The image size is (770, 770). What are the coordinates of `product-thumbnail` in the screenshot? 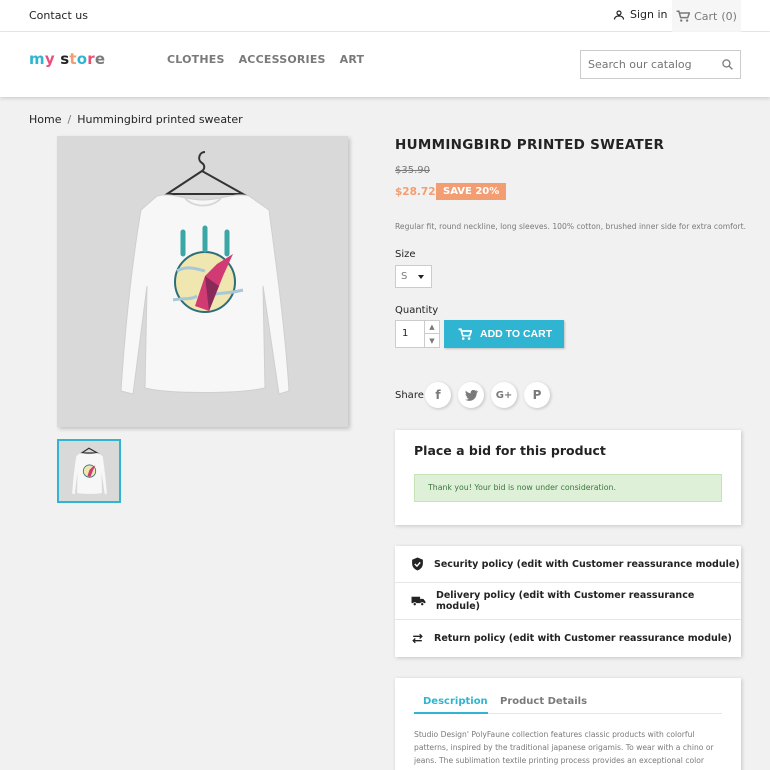 It's located at (89, 471).